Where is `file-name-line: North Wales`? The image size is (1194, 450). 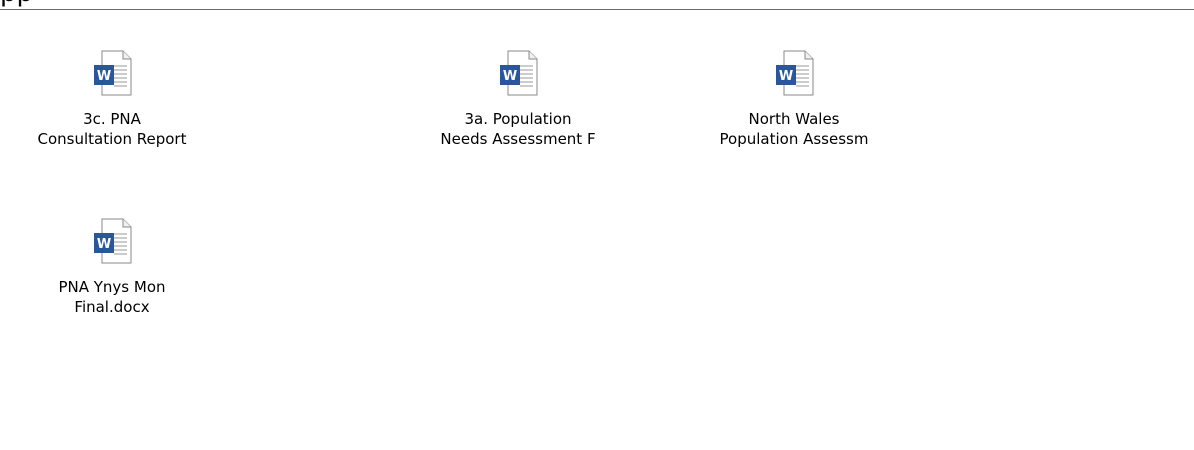
file-name-line: North Wales is located at coordinates (794, 119).